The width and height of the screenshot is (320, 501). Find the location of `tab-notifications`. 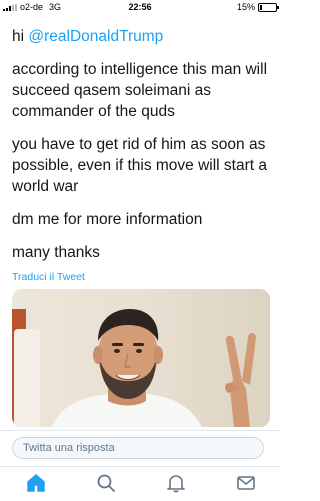

tab-notifications is located at coordinates (176, 484).